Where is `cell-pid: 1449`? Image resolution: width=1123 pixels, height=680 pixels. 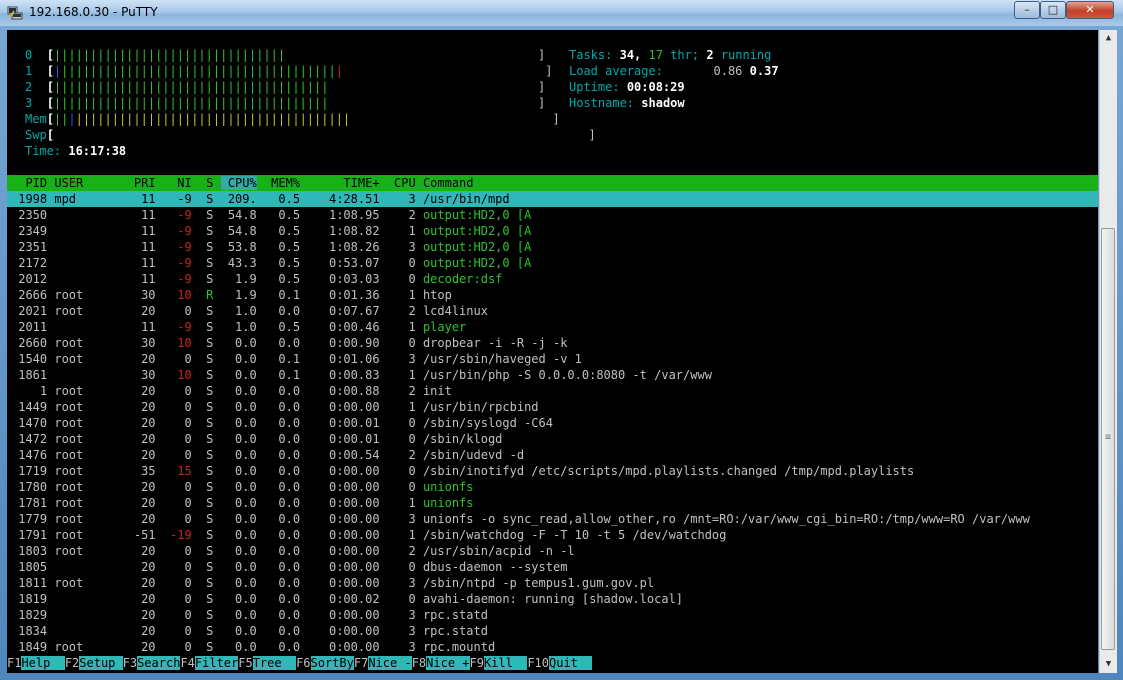
cell-pid: 1449 is located at coordinates (29, 407).